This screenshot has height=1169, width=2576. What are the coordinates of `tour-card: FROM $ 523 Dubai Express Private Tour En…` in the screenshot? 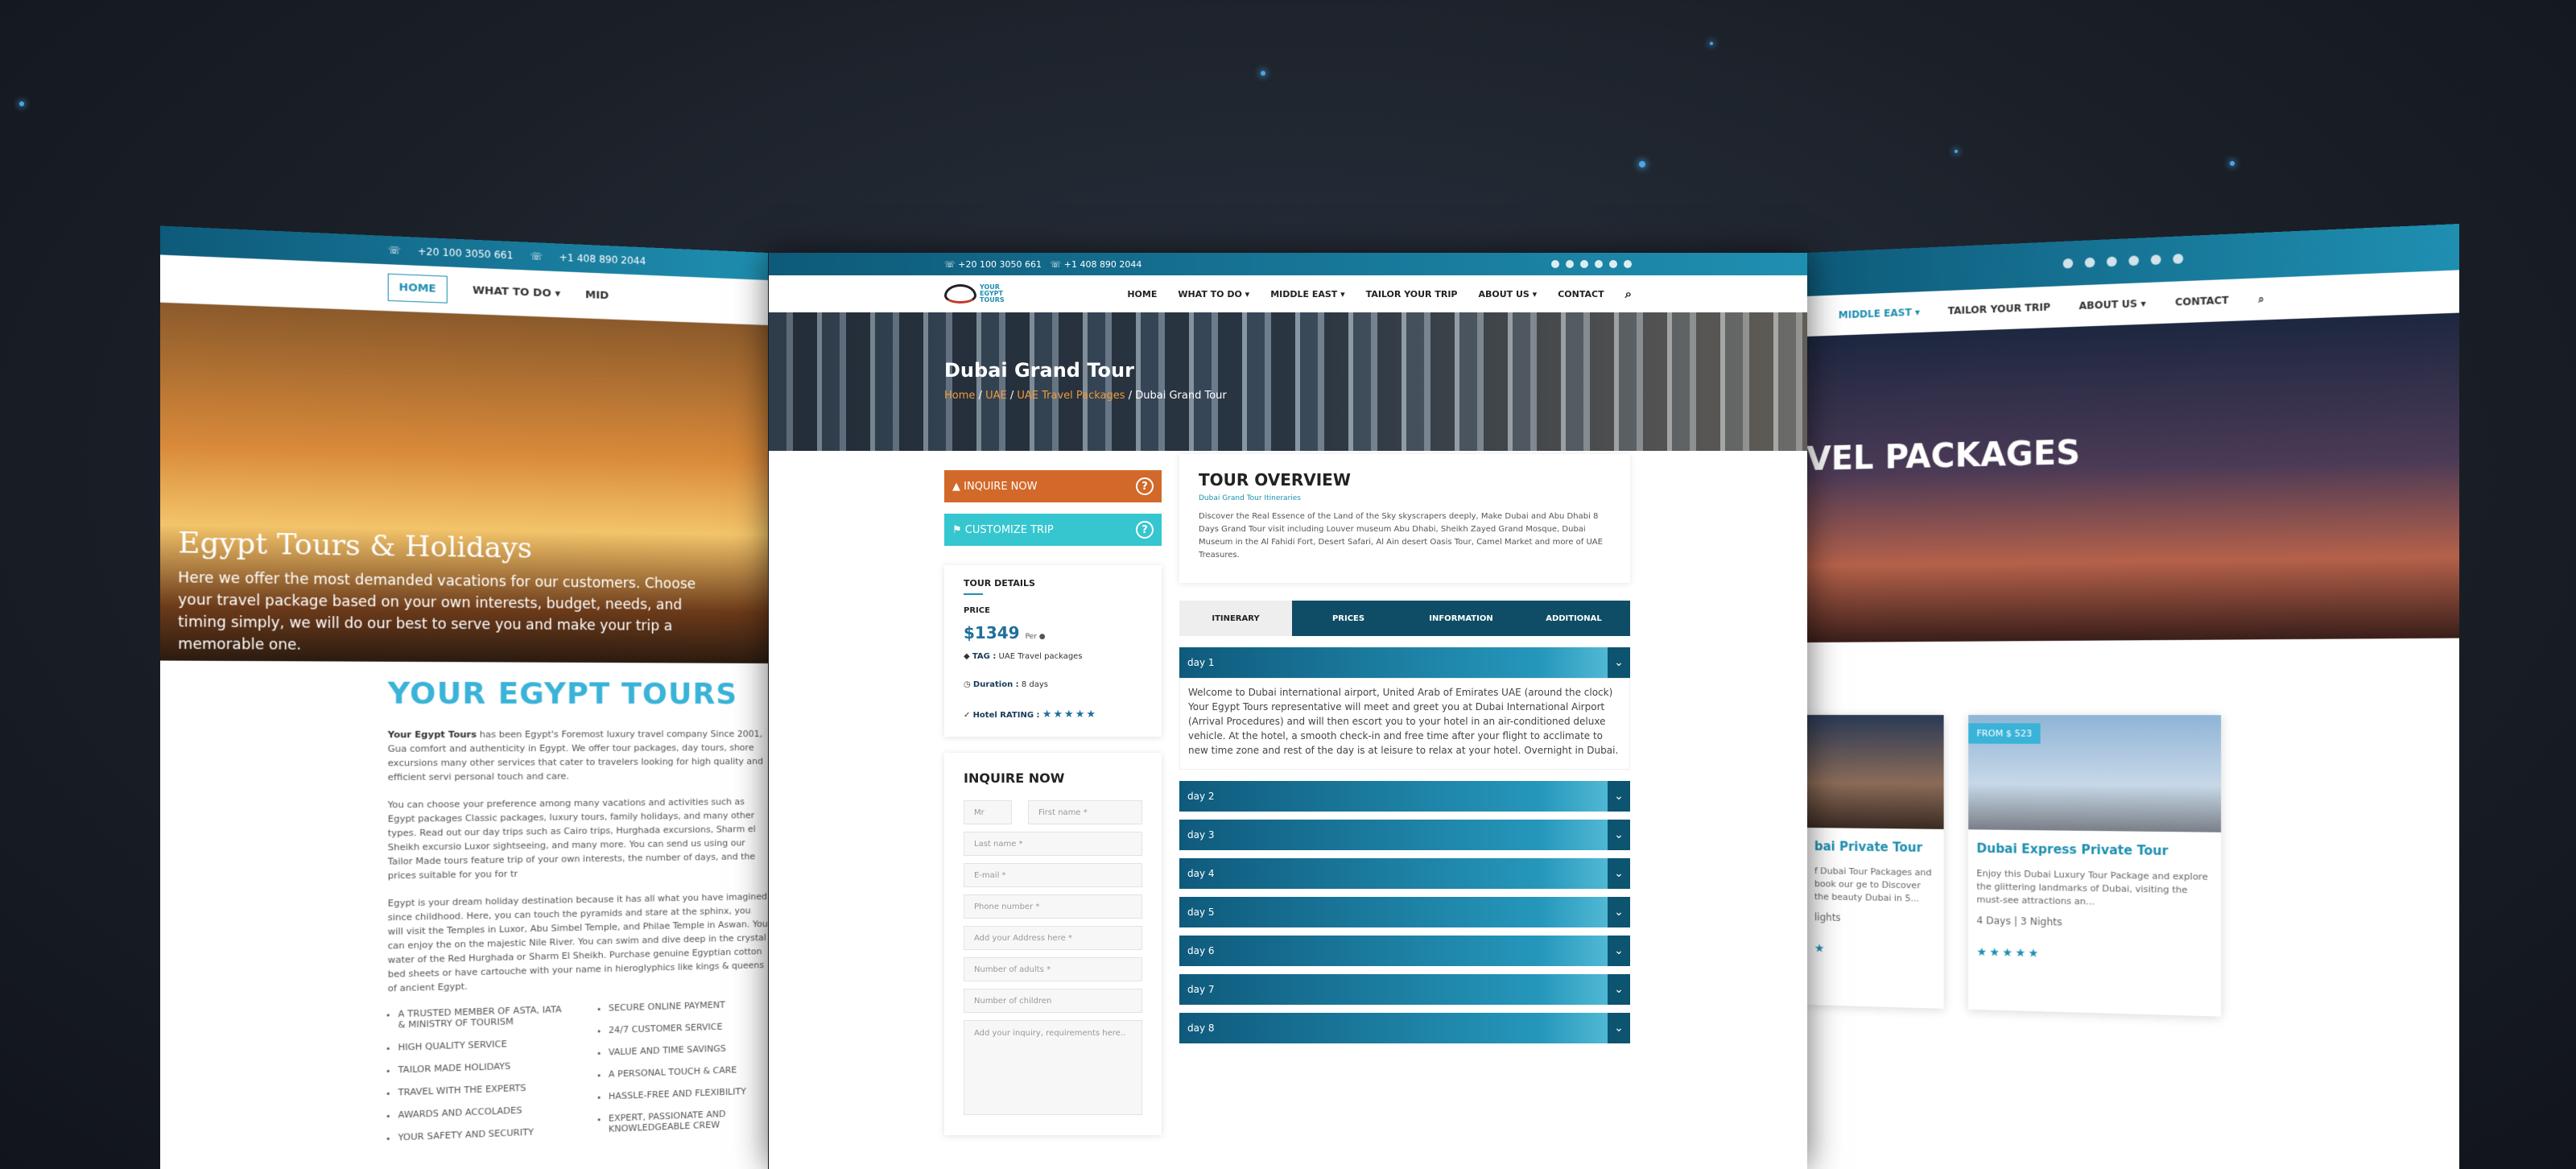 It's located at (2095, 866).